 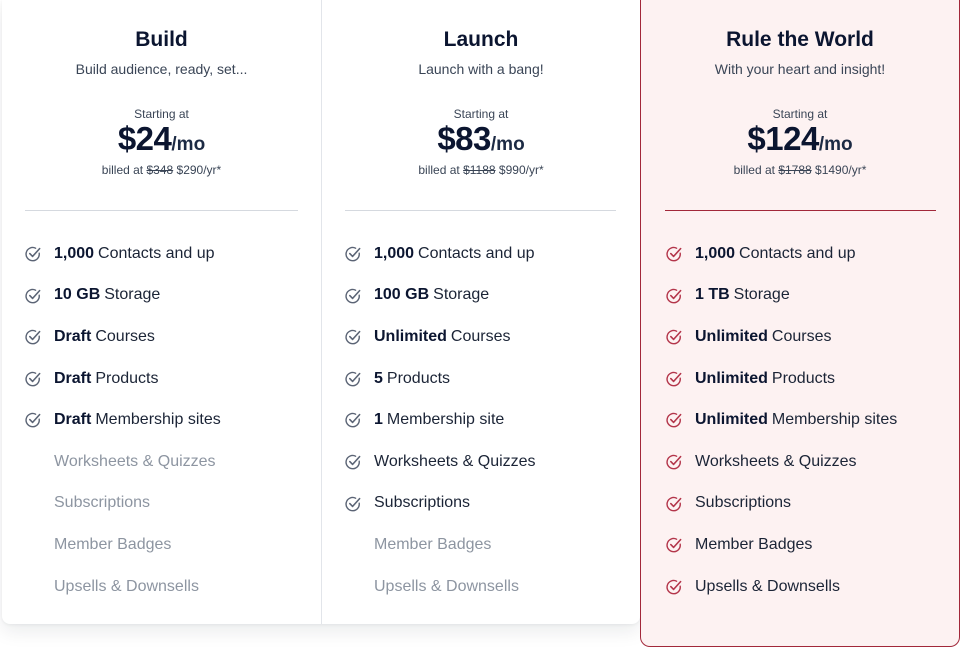 I want to click on plan-name: Launch, so click(x=481, y=39).